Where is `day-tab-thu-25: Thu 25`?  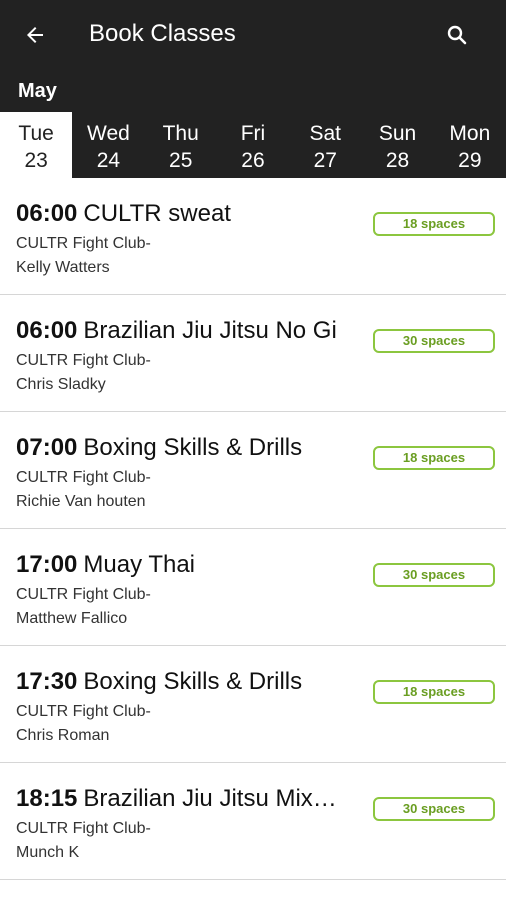
day-tab-thu-25: Thu 25 is located at coordinates (181, 145).